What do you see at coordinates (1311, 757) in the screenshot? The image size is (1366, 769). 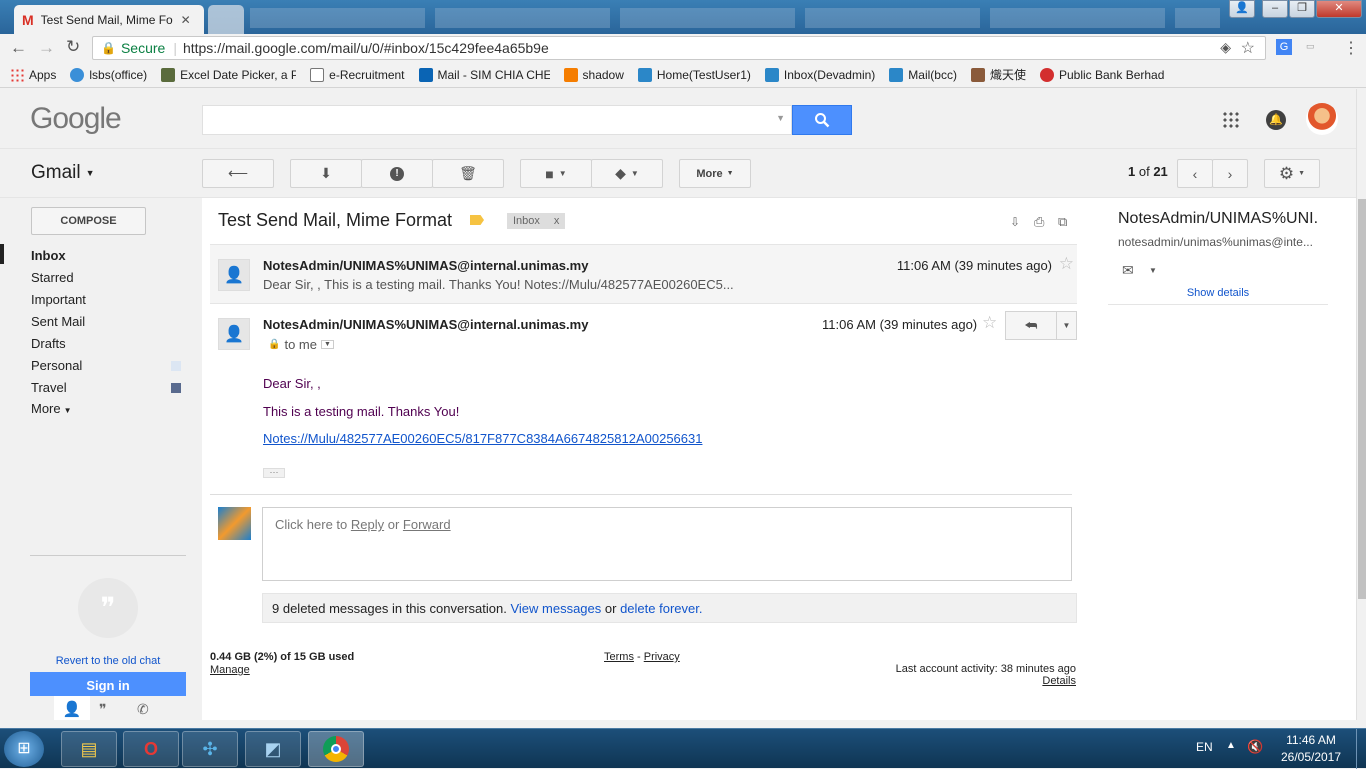 I see `clock-date: 26/05/2017` at bounding box center [1311, 757].